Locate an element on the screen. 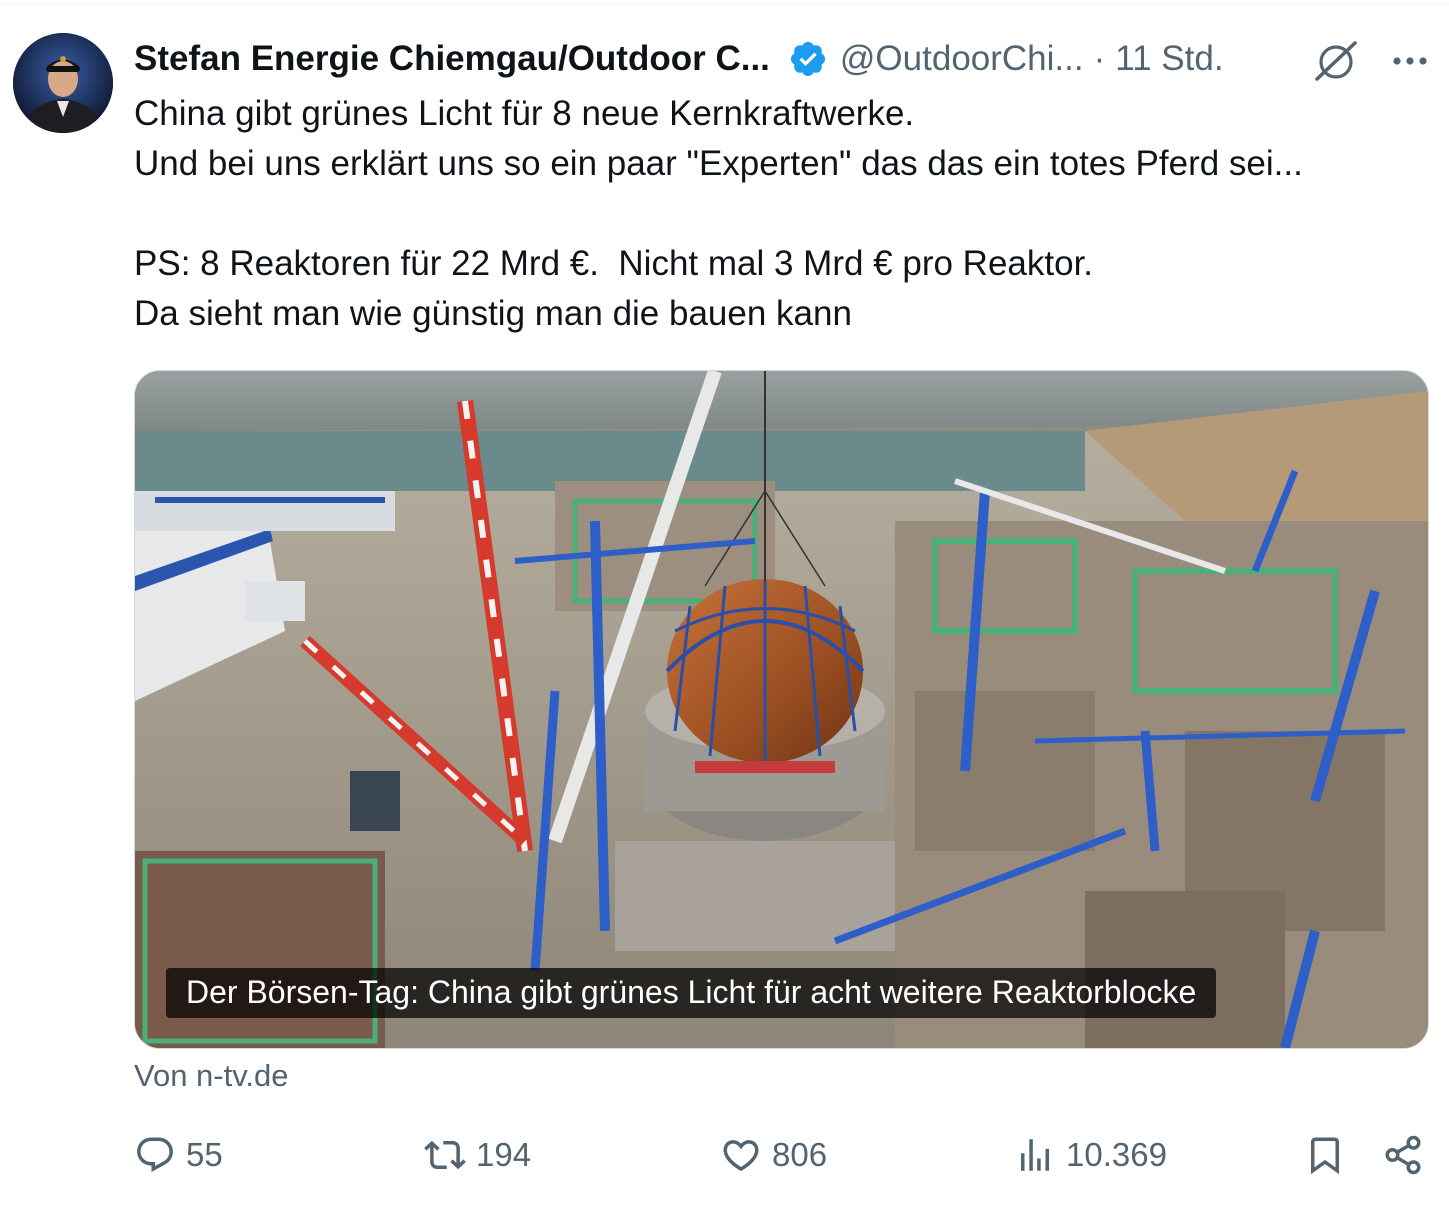 This screenshot has height=1206, width=1449. like-icon is located at coordinates (741, 1156).